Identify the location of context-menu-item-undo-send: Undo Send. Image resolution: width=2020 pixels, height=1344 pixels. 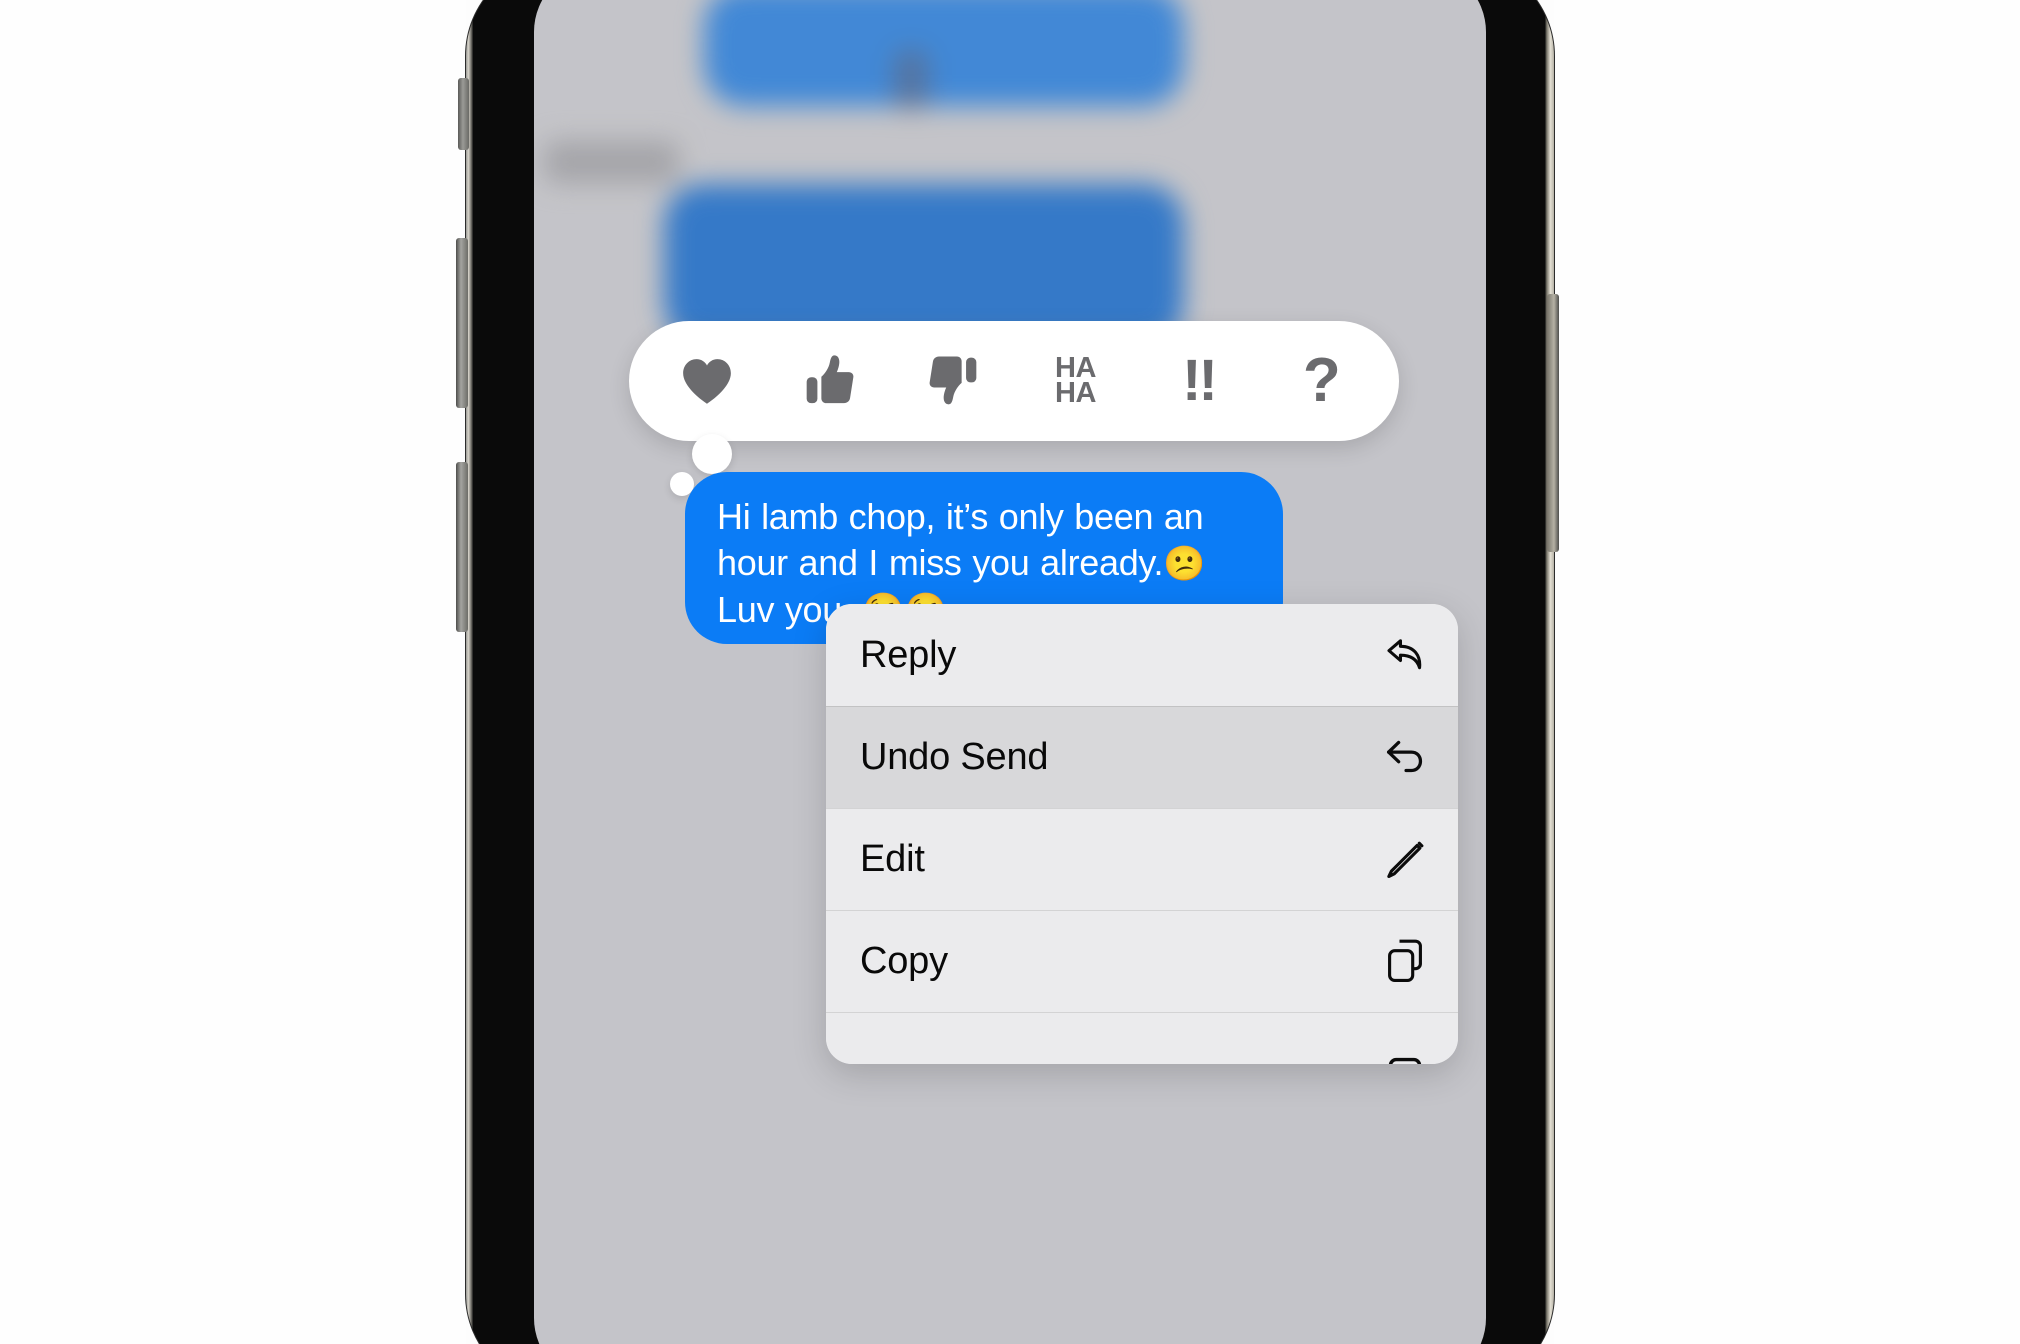
(1142, 757).